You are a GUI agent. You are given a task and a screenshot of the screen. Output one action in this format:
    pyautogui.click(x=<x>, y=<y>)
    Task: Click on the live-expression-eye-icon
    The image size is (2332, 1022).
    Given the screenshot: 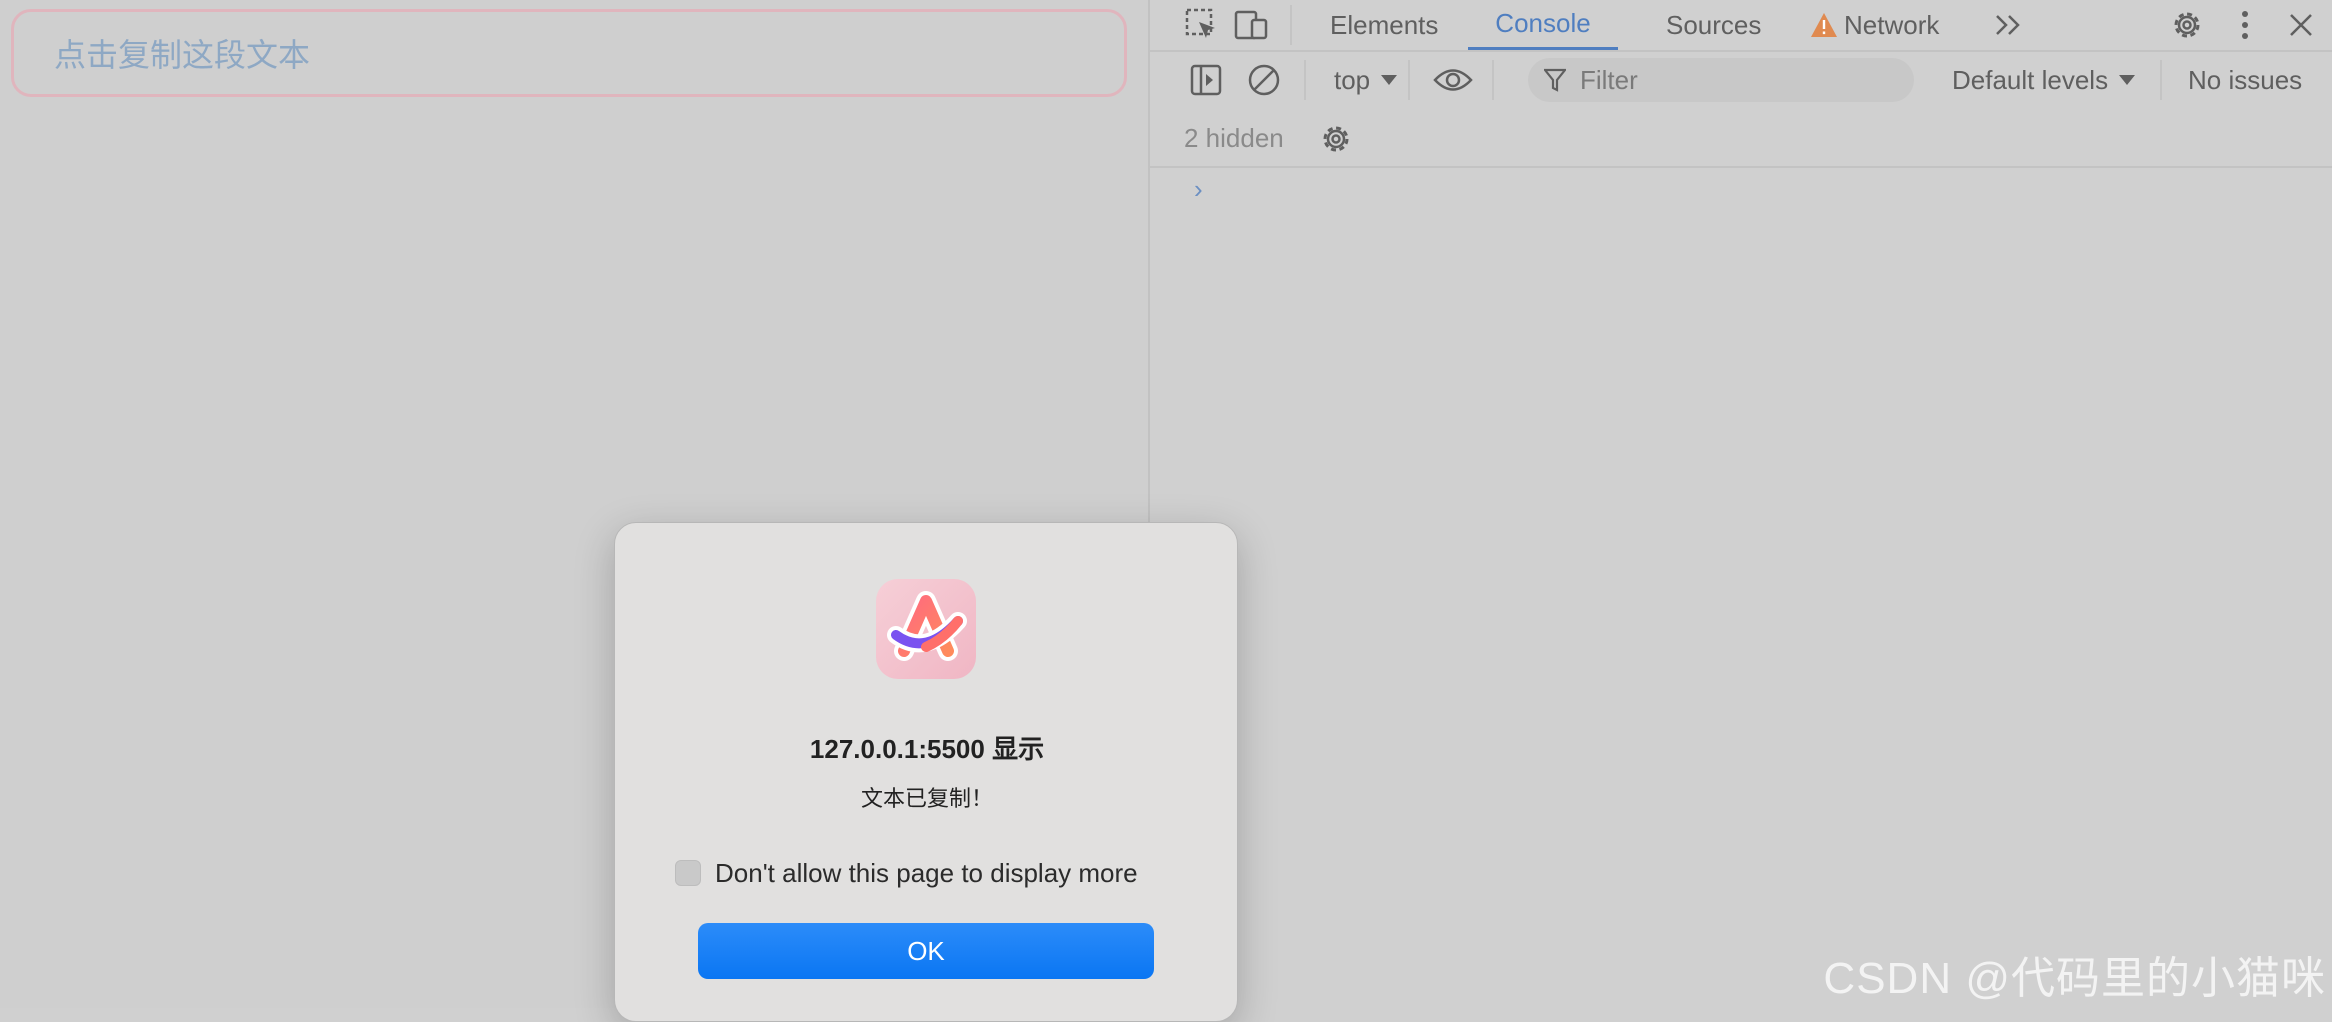 What is the action you would take?
    pyautogui.click(x=1453, y=80)
    